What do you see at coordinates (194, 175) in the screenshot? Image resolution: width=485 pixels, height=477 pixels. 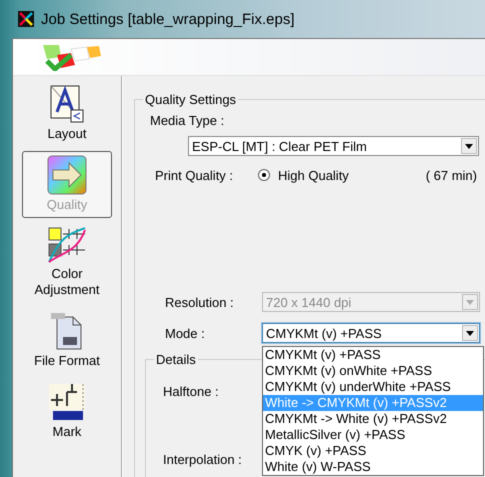 I see `field-label: Print Quality :` at bounding box center [194, 175].